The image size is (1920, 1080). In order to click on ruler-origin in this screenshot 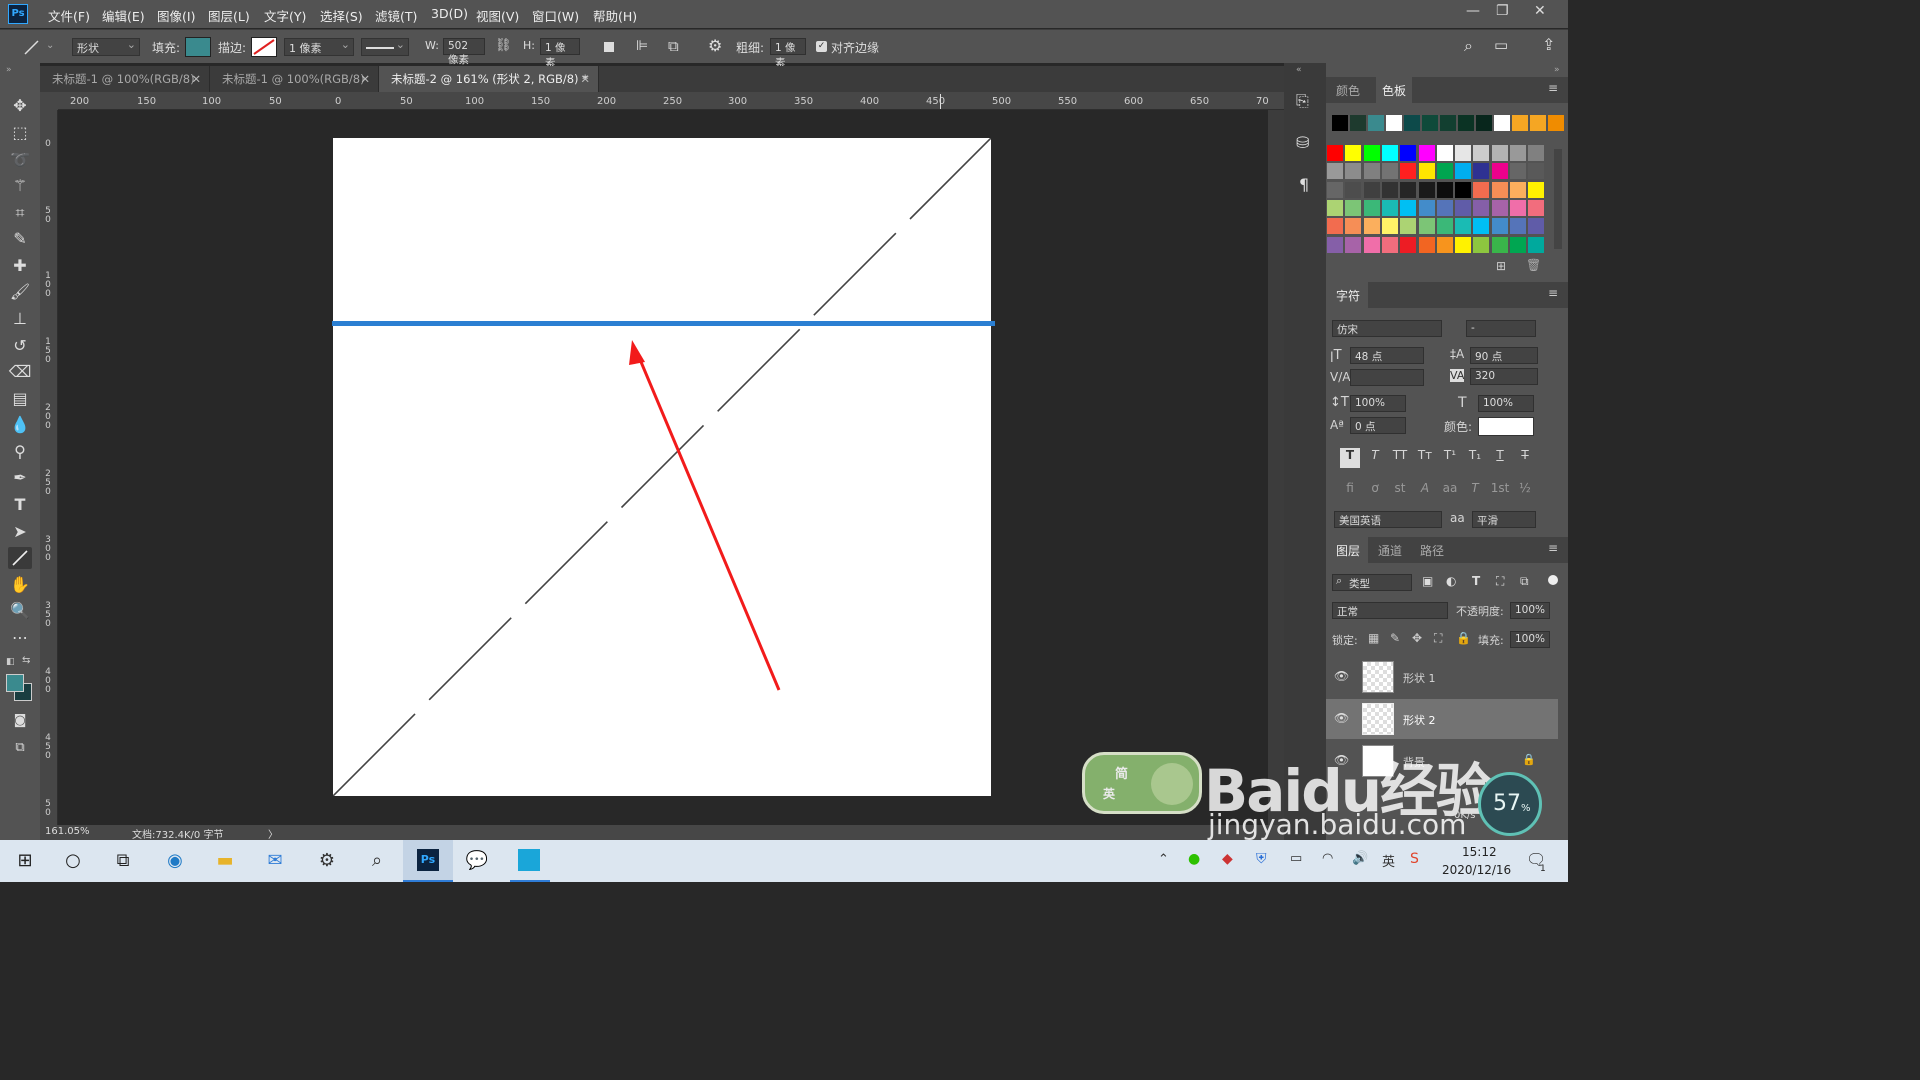, I will do `click(49, 101)`.